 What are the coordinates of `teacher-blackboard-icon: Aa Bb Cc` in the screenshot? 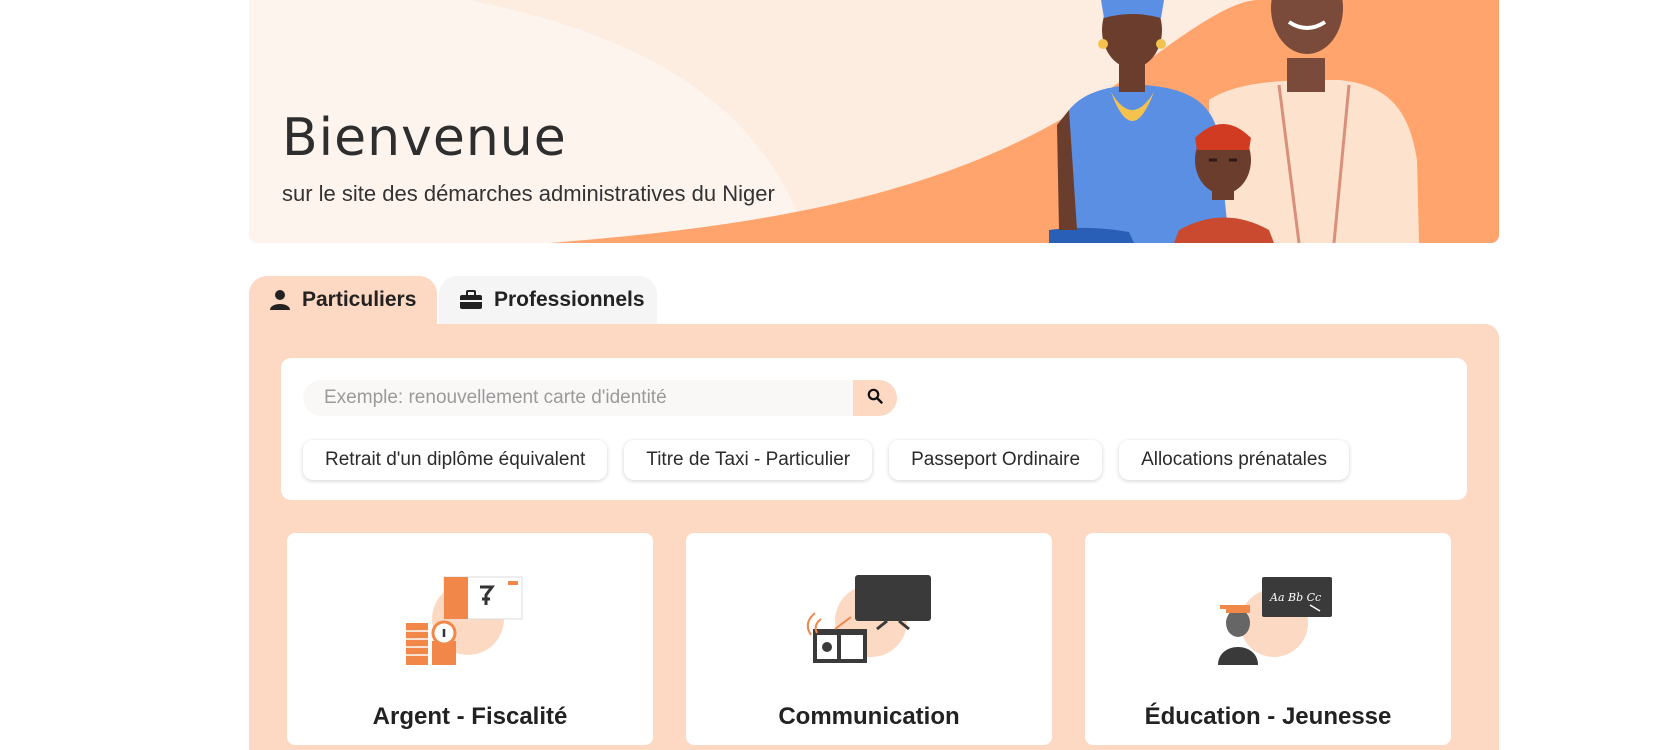 It's located at (1275, 621).